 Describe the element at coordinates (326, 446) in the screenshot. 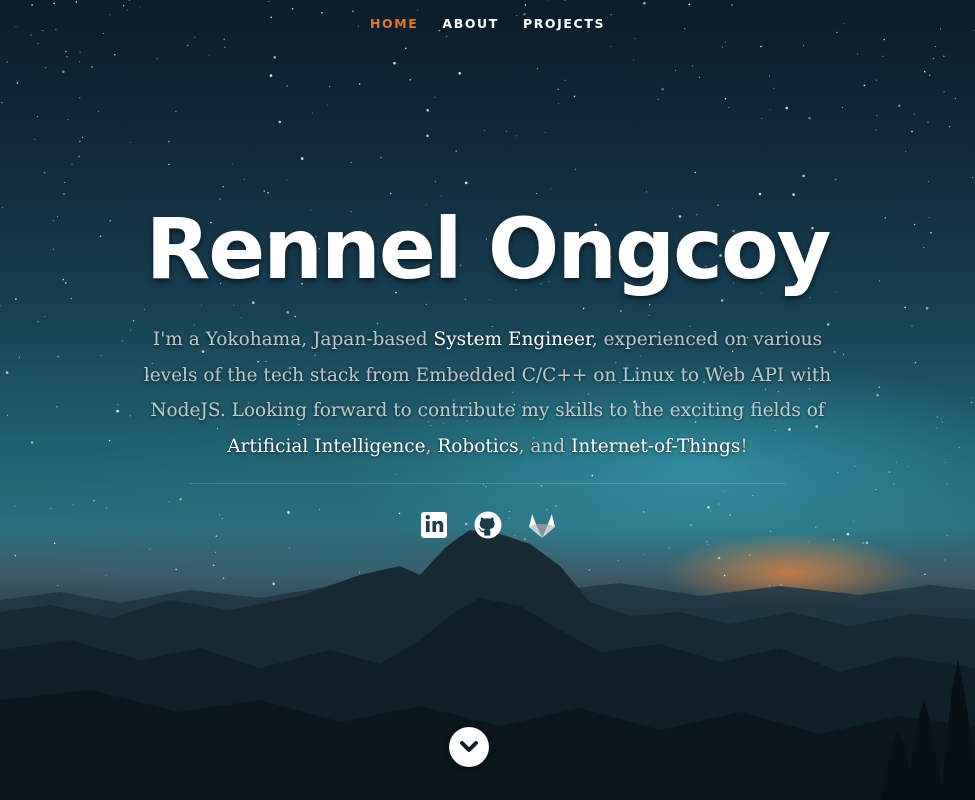

I see `intro-highlight-ai: Artificial Intelligence` at that location.